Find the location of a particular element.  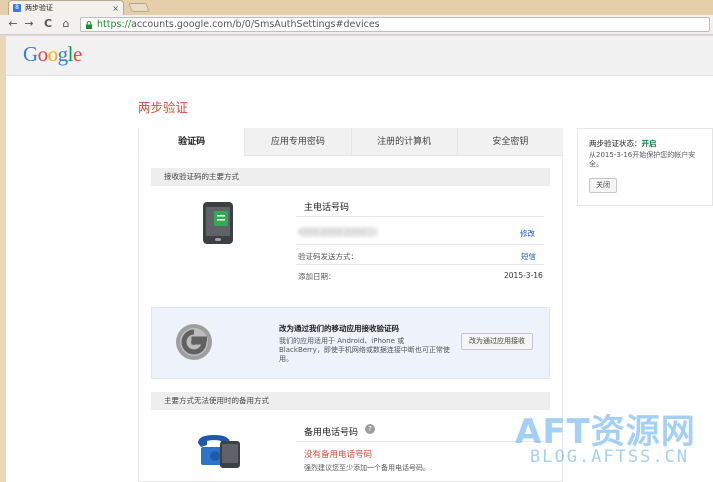

tab-registered-computers: 注册的计算机 is located at coordinates (403, 142).